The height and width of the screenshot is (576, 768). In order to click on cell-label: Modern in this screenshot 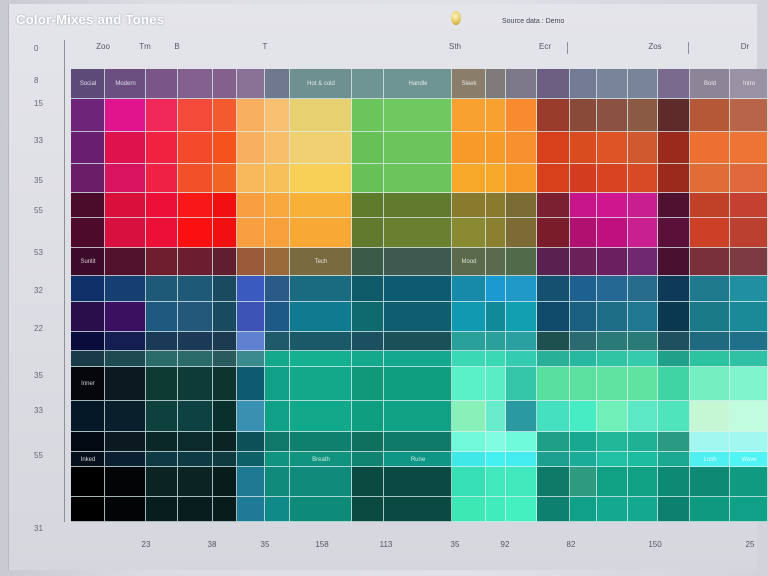, I will do `click(125, 84)`.